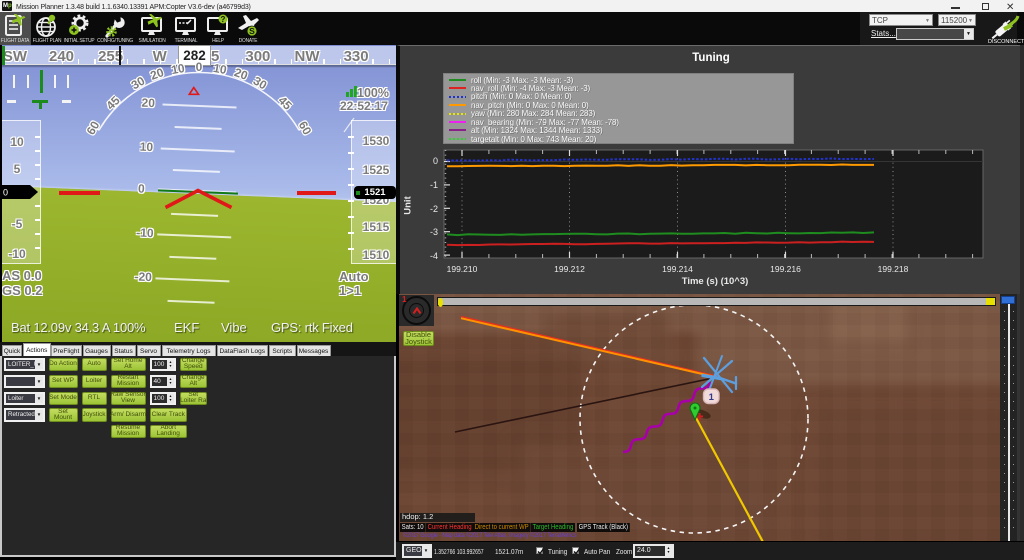  What do you see at coordinates (5, 193) in the screenshot?
I see `svg-text: 0` at bounding box center [5, 193].